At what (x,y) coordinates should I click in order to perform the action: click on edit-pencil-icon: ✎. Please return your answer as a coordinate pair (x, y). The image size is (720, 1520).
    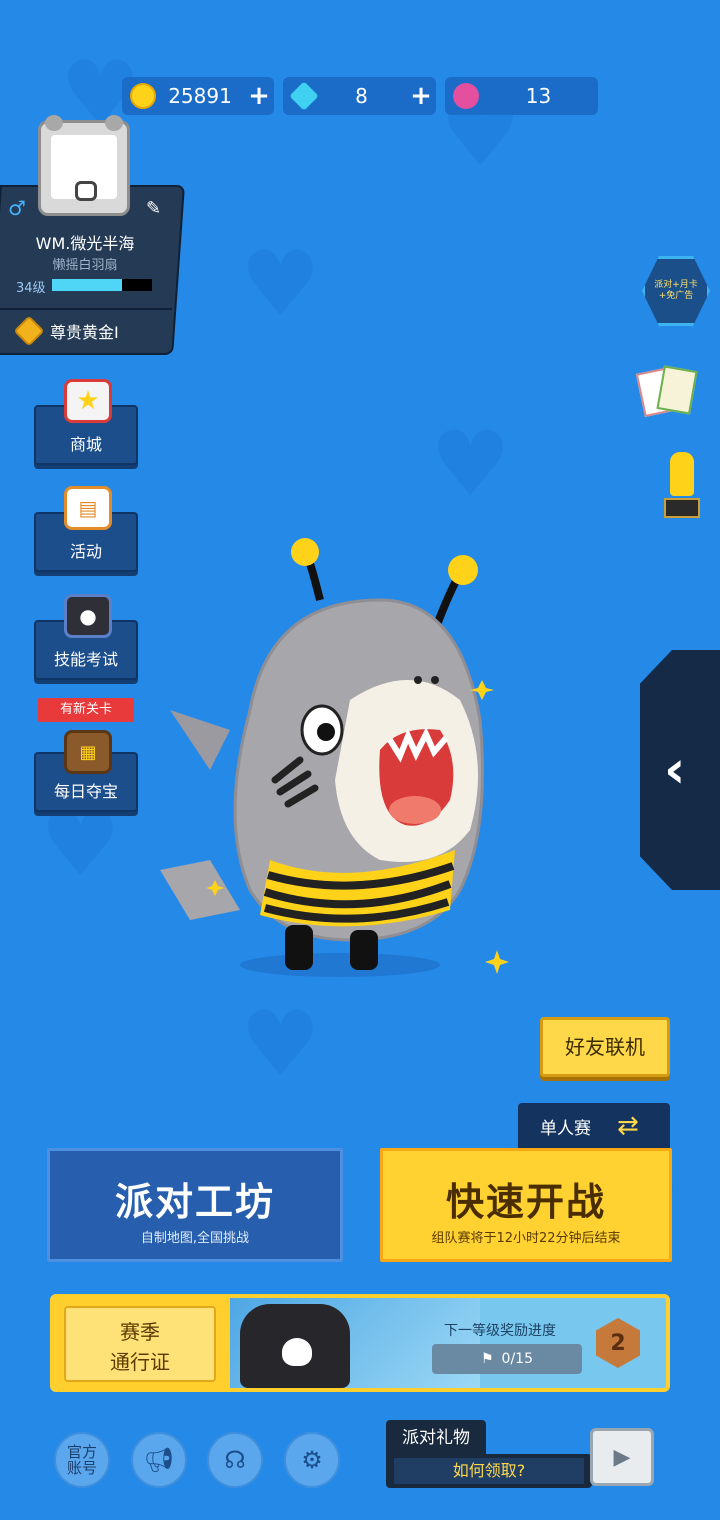
    Looking at the image, I should click on (153, 208).